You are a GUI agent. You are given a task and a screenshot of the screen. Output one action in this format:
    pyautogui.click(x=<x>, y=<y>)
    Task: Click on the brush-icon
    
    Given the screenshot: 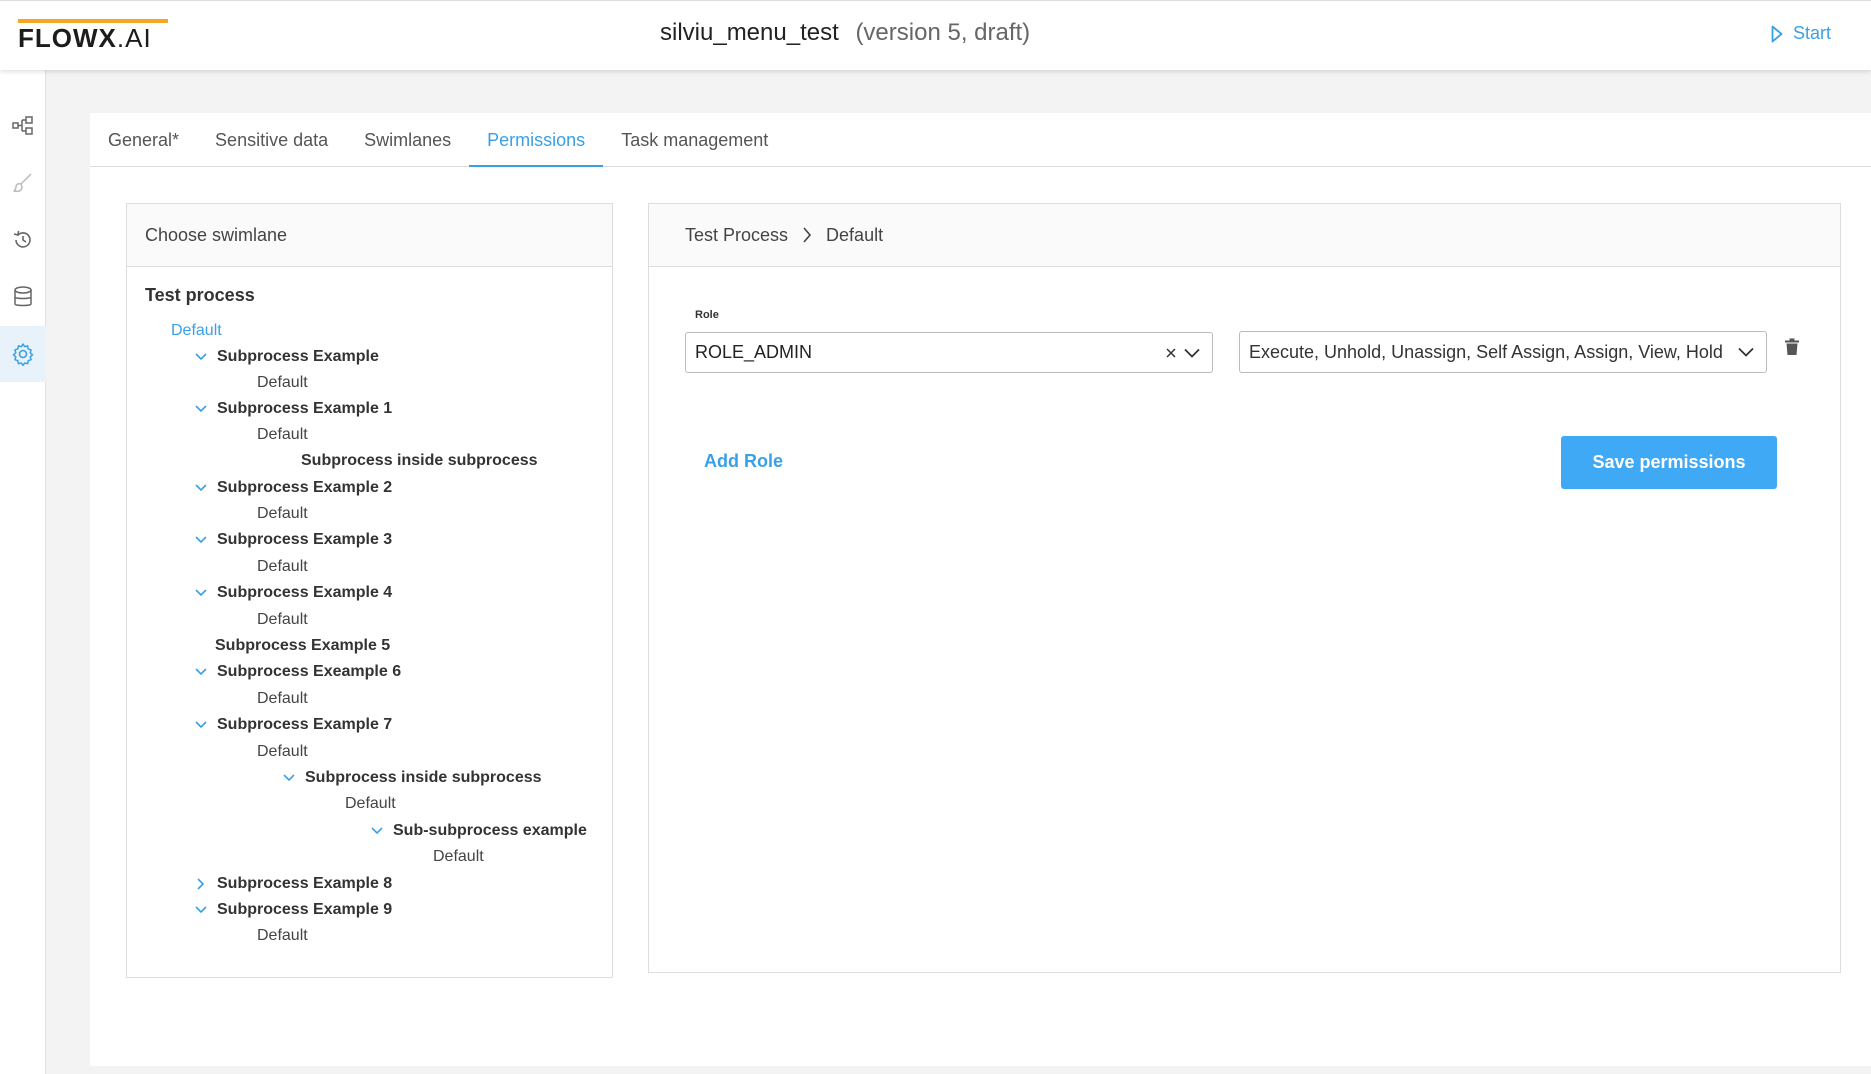 What is the action you would take?
    pyautogui.click(x=22, y=183)
    